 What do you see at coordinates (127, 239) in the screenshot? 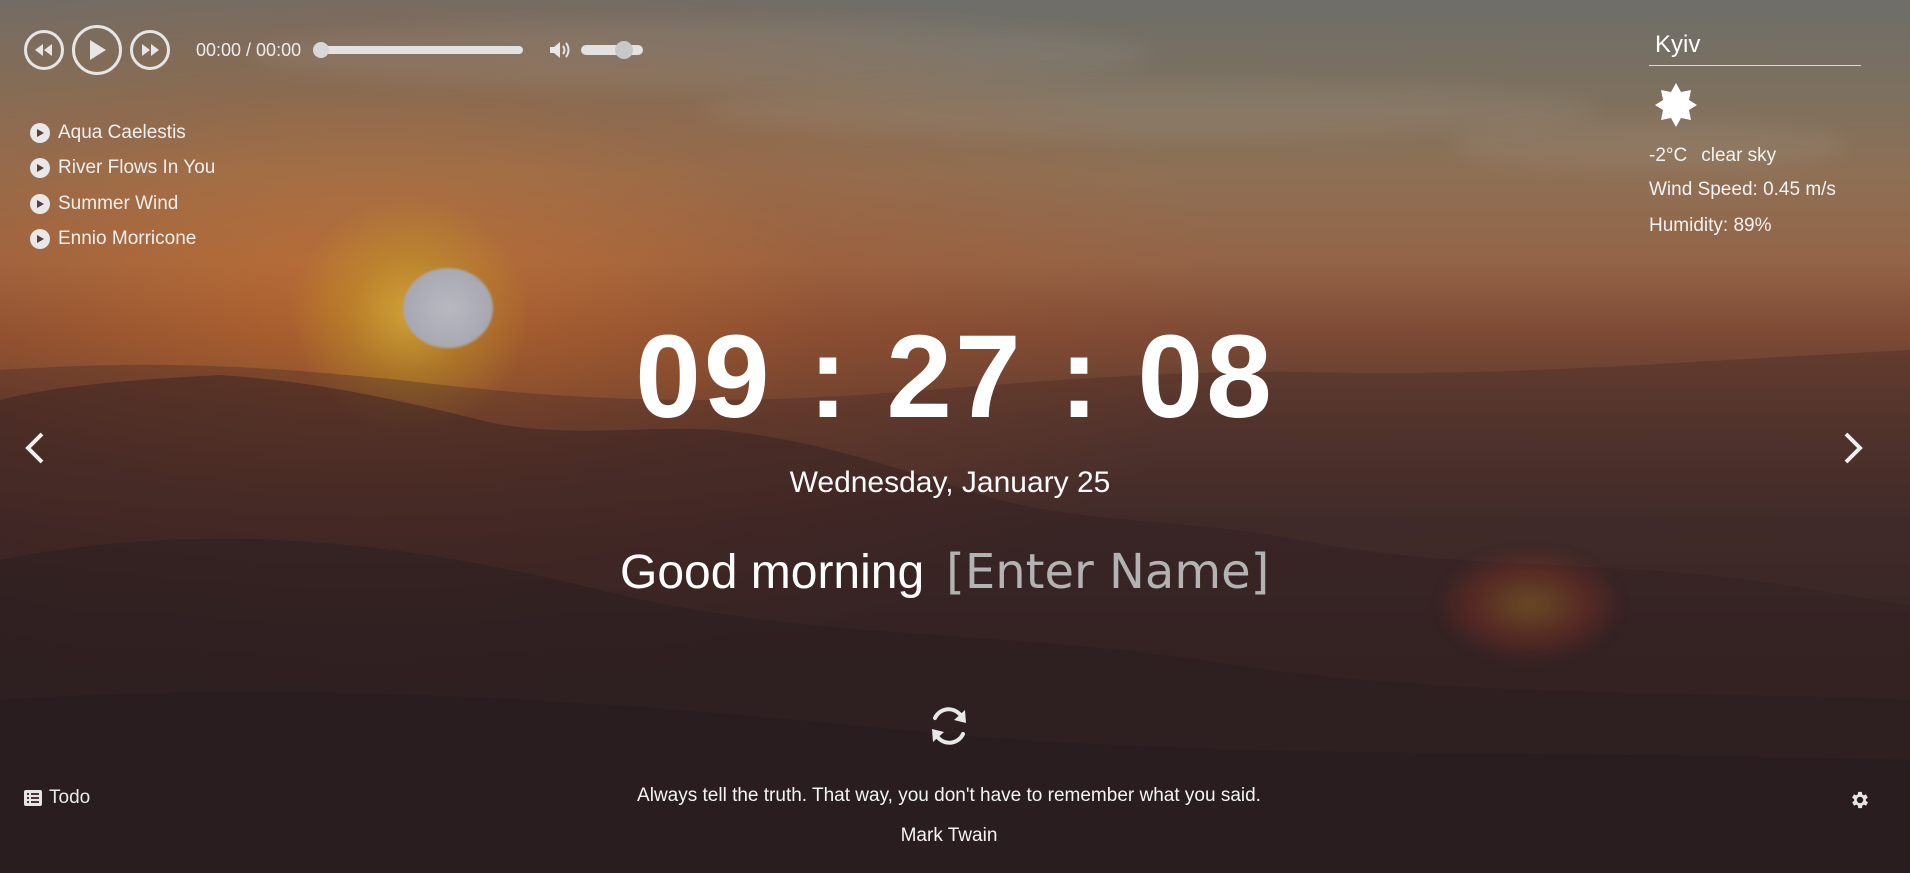
I see `track-title: Ennio Morricone` at bounding box center [127, 239].